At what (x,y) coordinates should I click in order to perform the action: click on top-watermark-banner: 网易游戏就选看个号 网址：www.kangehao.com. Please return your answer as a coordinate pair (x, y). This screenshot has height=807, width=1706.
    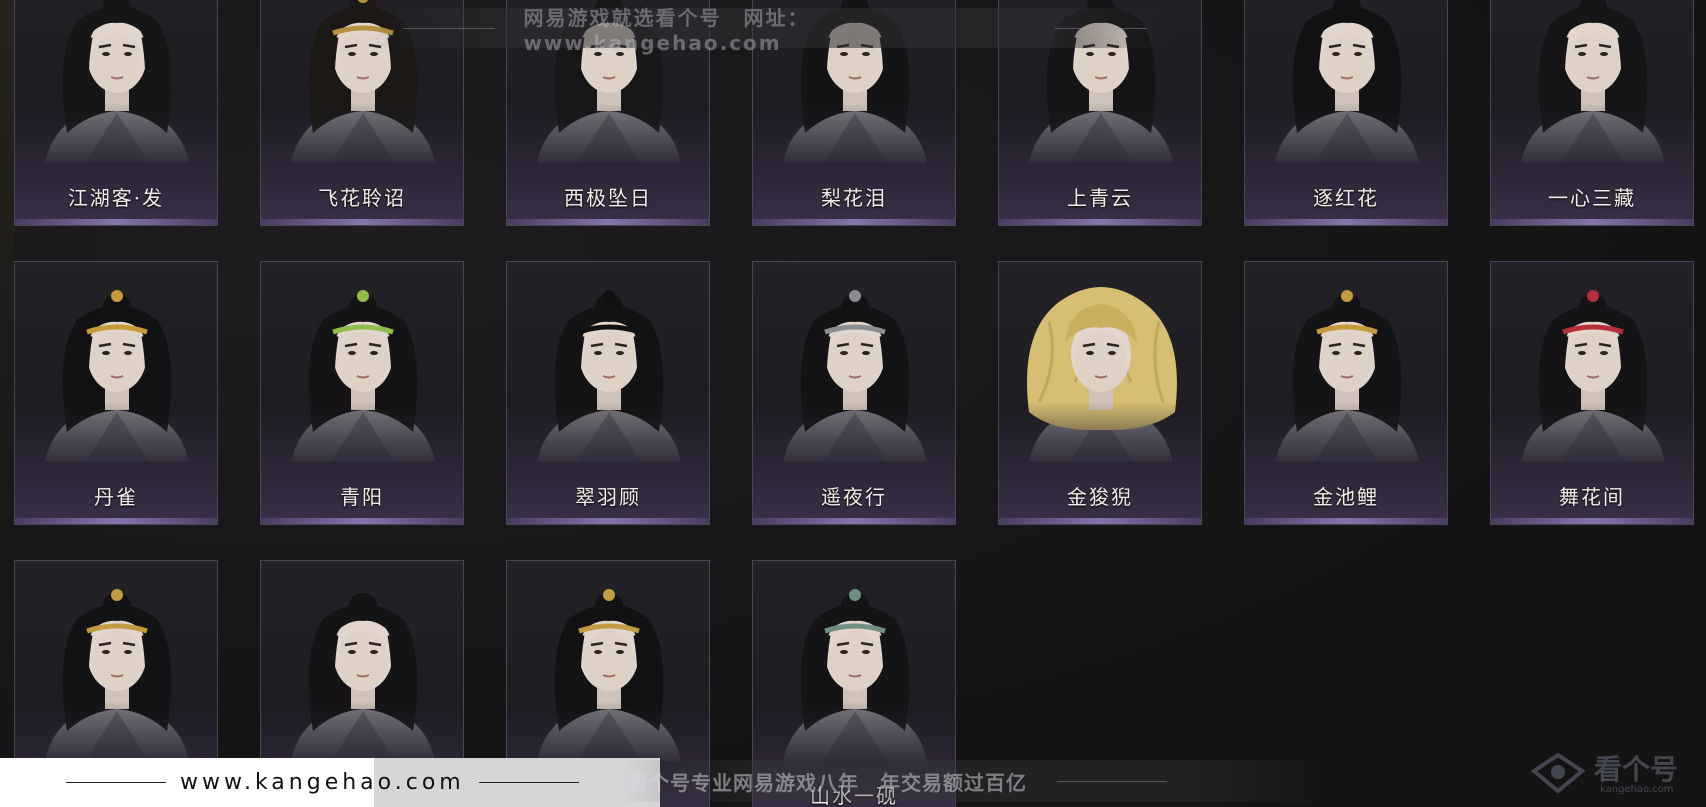
    Looking at the image, I should click on (775, 30).